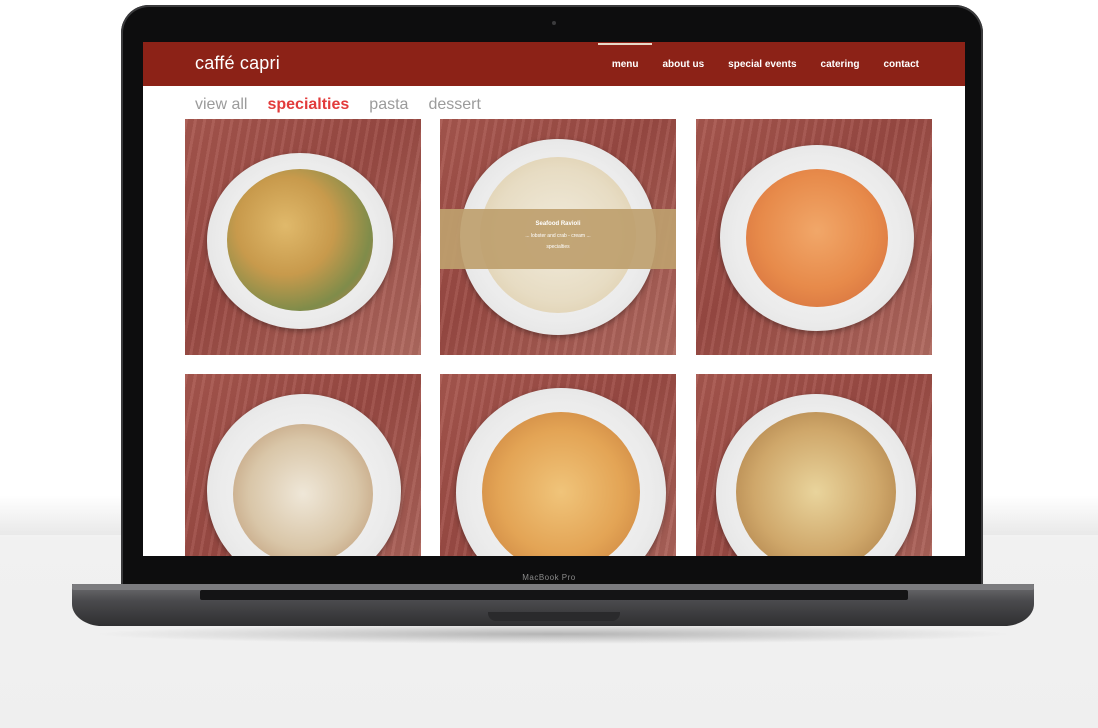 The width and height of the screenshot is (1098, 728). Describe the element at coordinates (558, 224) in the screenshot. I see `dish-title: Seafood Ravioli` at that location.